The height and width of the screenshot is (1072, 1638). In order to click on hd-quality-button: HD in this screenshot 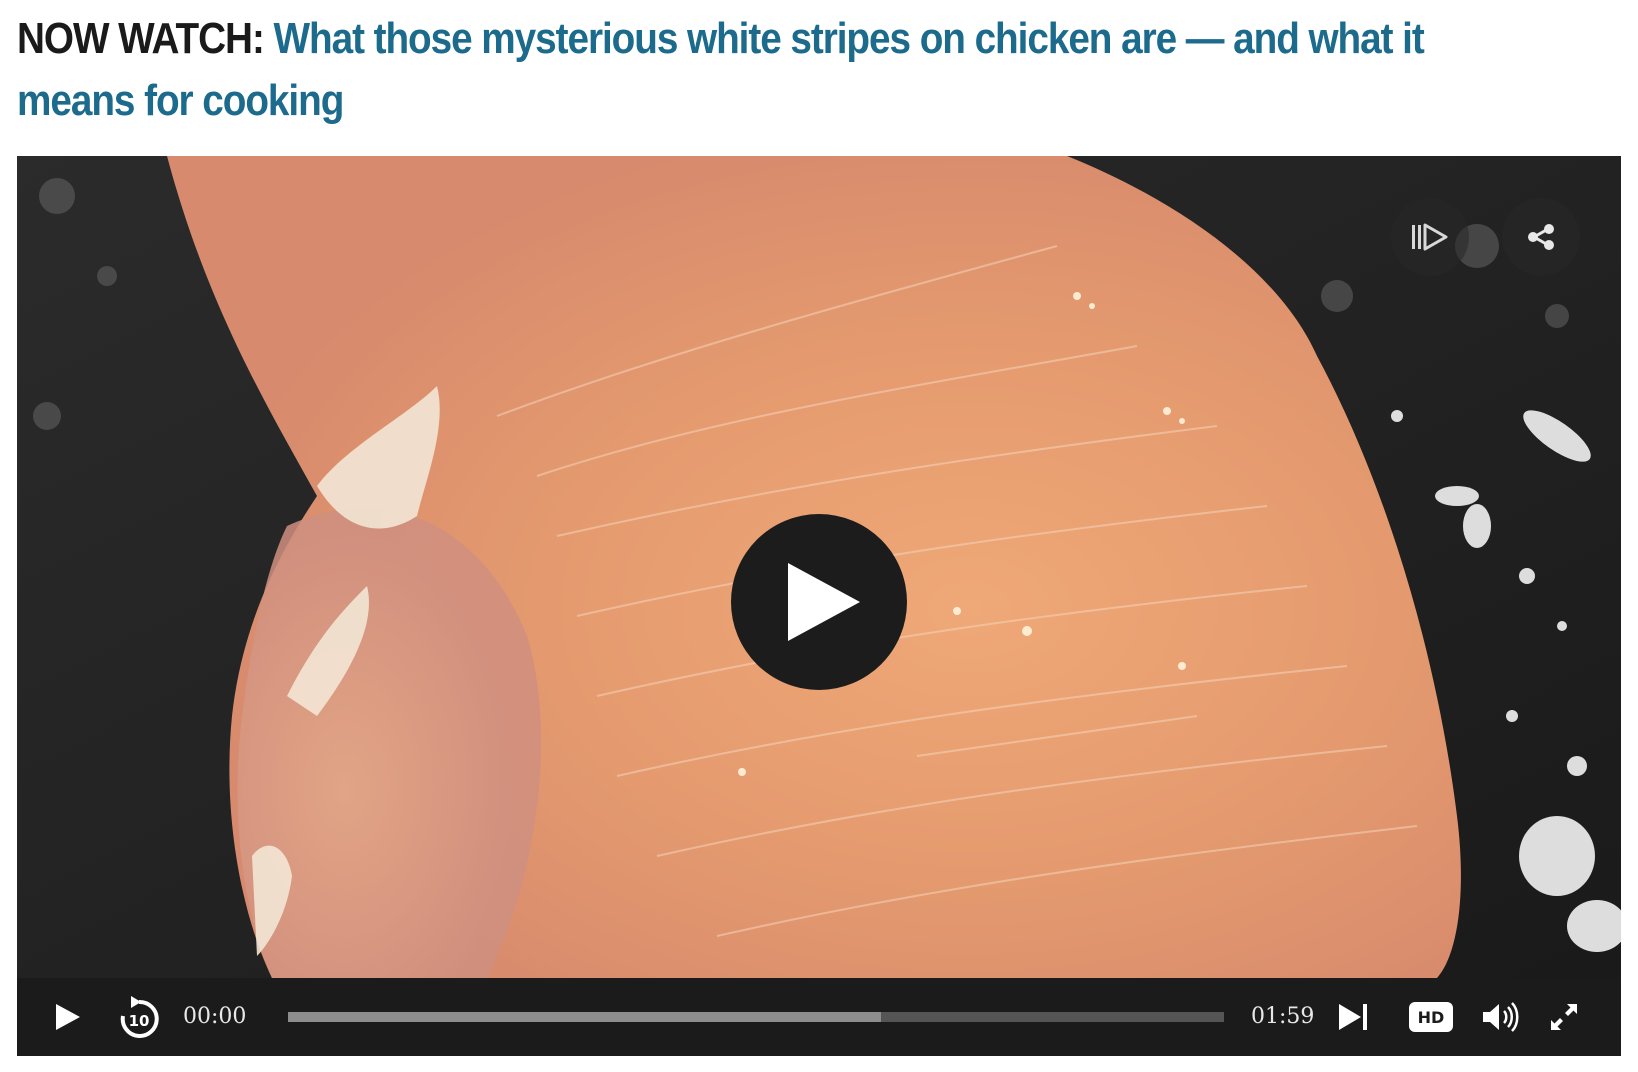, I will do `click(1431, 1017)`.